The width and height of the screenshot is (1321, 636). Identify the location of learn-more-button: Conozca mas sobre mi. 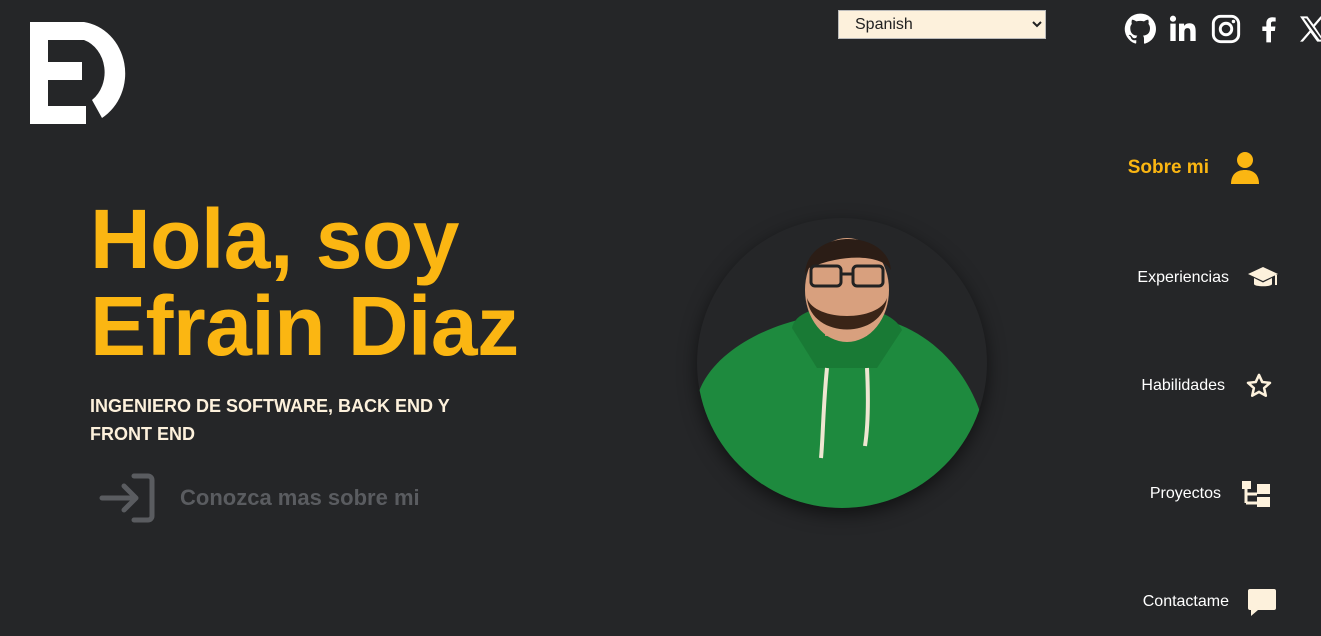
(259, 498).